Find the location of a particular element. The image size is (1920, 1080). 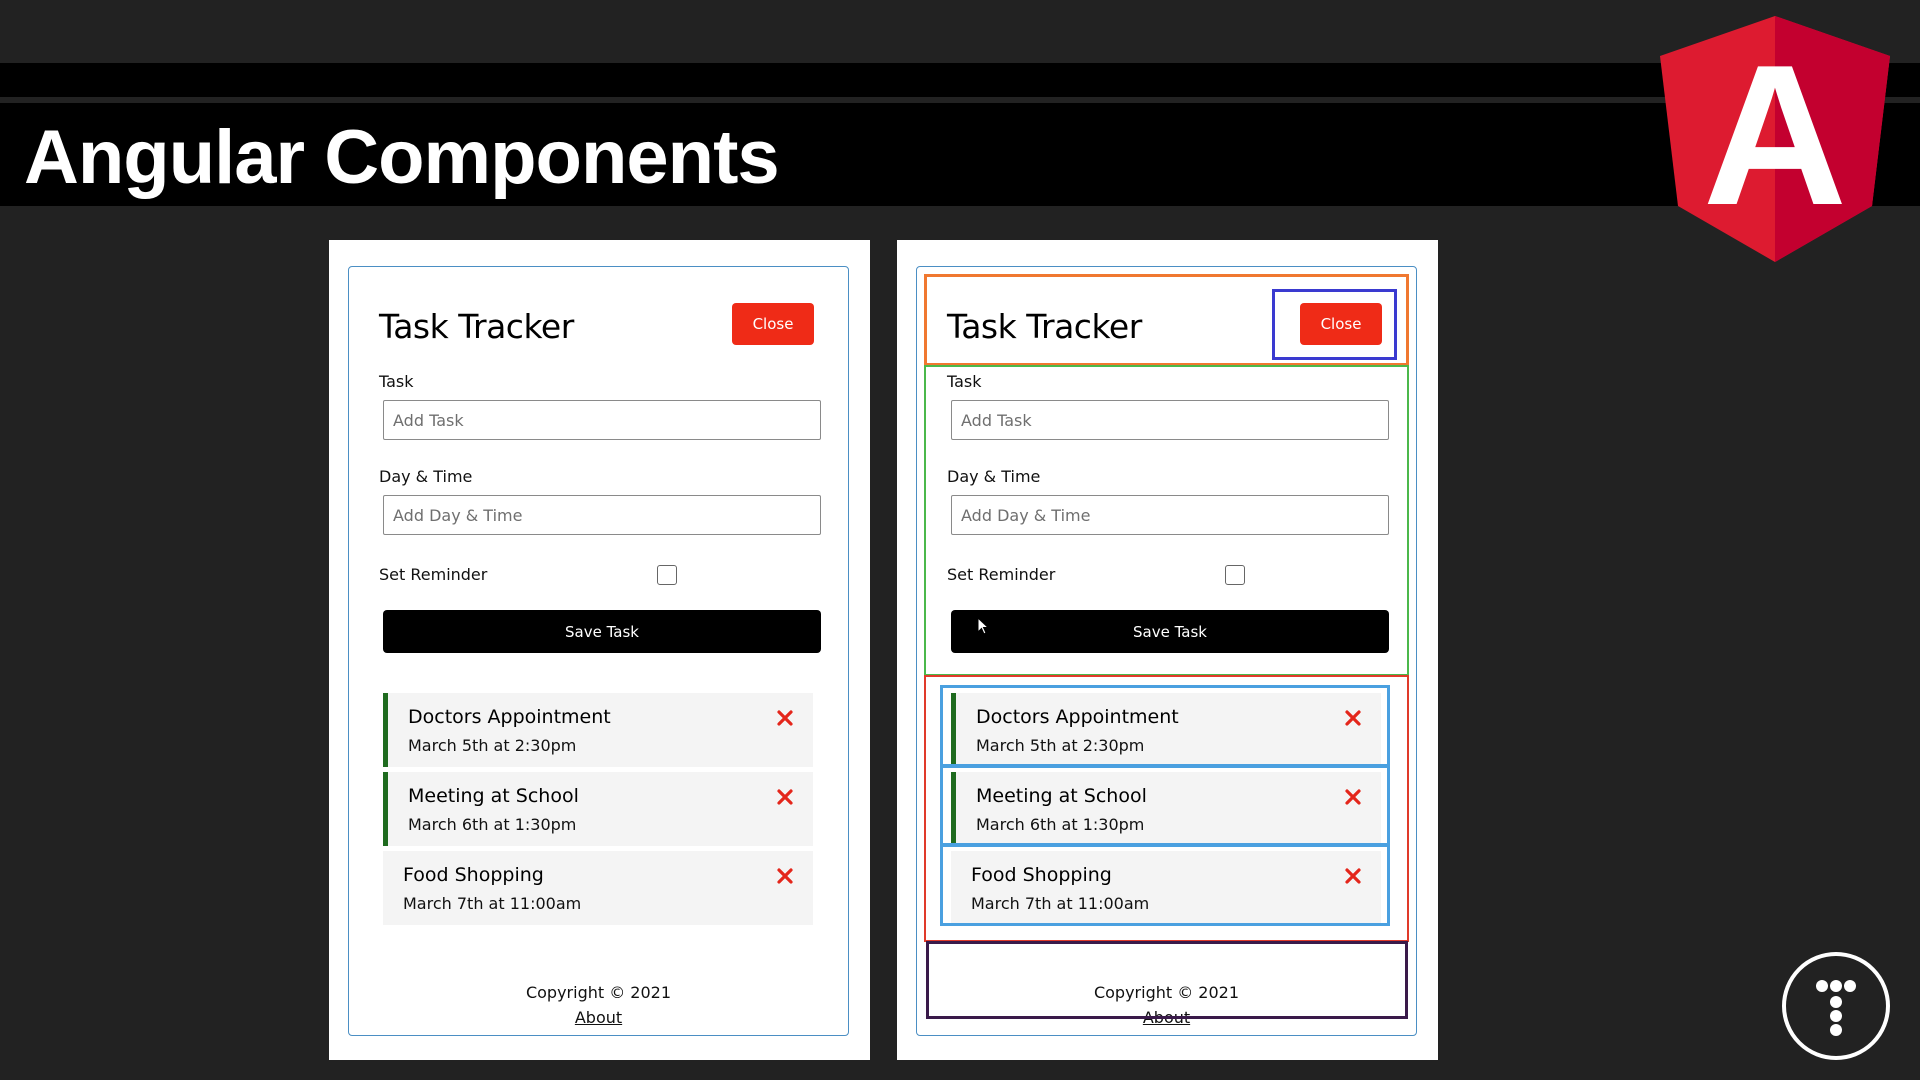

angular-logo-icon: A is located at coordinates (1775, 139).